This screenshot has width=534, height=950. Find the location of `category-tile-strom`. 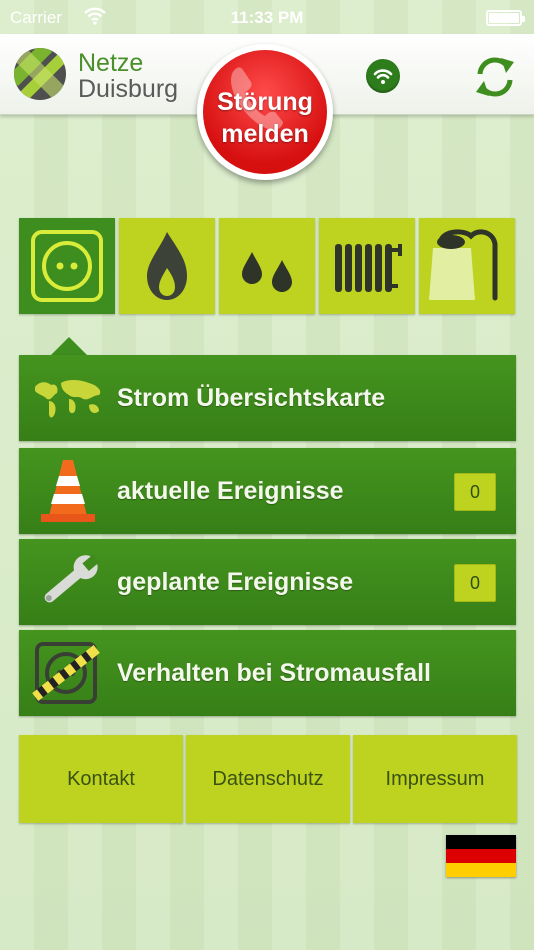

category-tile-strom is located at coordinates (67, 266).